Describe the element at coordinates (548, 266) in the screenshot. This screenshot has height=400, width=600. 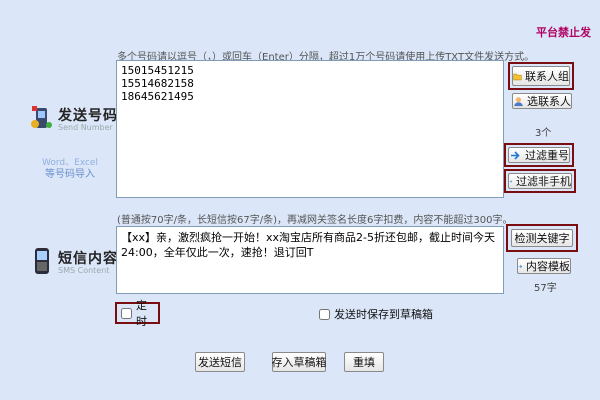
I see `content-template-label: 内容模板` at that location.